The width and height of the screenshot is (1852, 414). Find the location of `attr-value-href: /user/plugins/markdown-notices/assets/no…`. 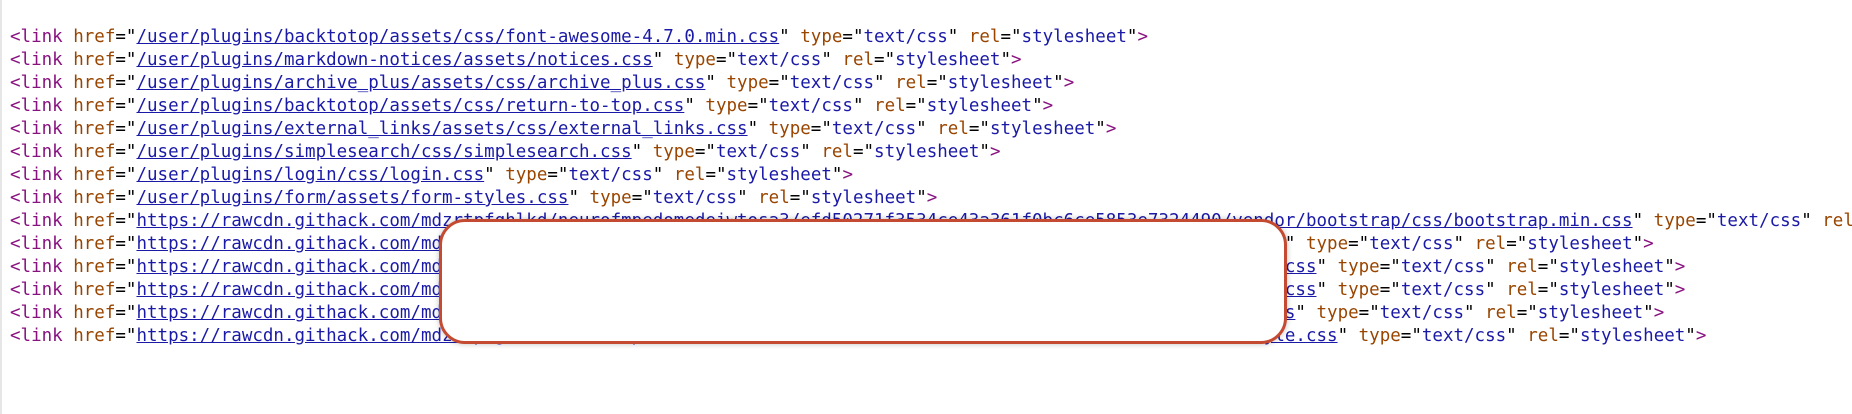

attr-value-href: /user/plugins/markdown-notices/assets/no… is located at coordinates (394, 60).